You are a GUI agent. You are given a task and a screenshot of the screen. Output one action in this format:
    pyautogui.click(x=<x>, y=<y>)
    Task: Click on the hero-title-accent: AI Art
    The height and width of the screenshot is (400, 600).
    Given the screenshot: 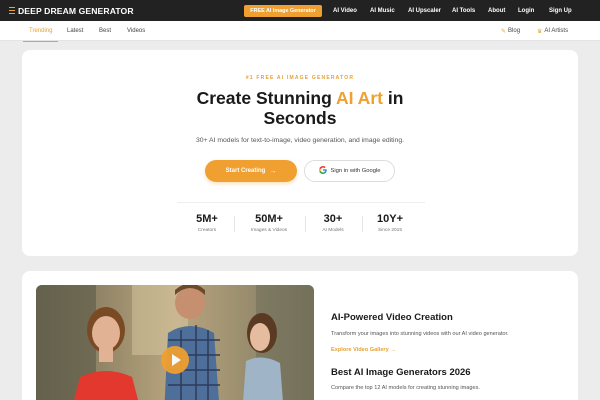 What is the action you would take?
    pyautogui.click(x=359, y=98)
    